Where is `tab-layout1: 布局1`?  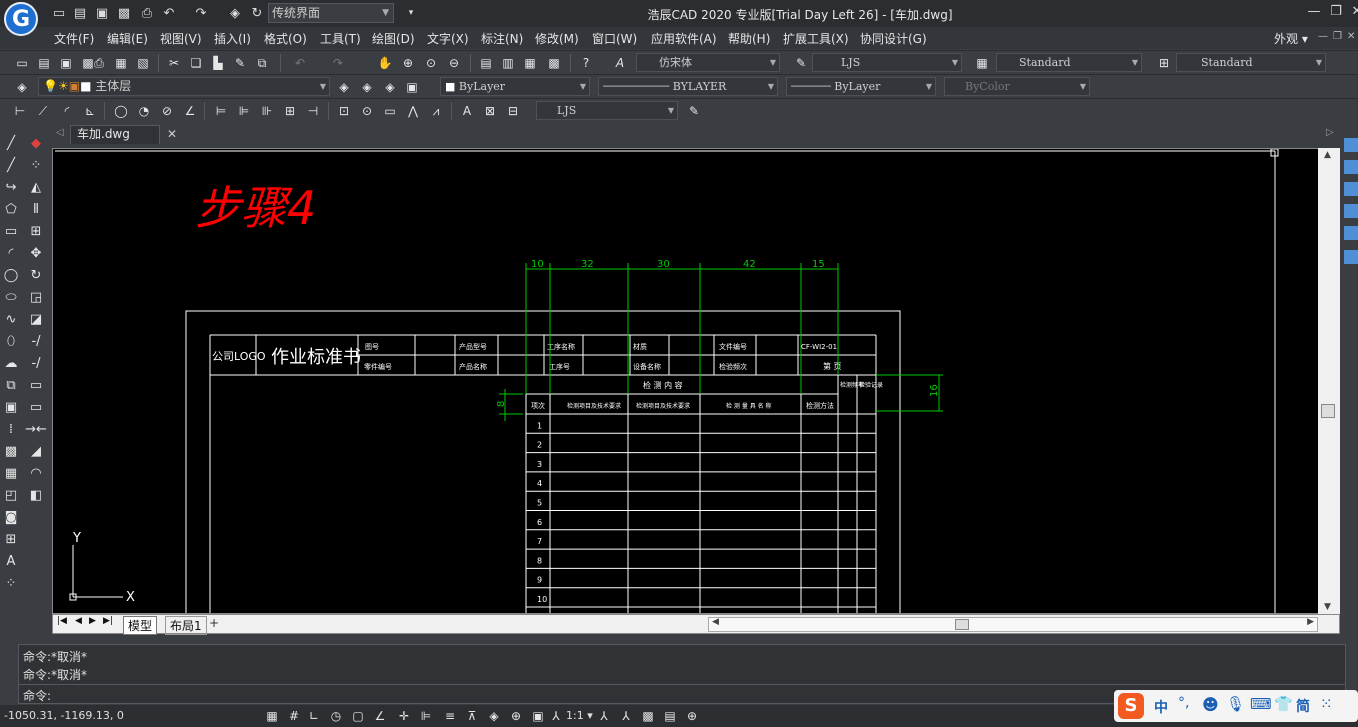 tab-layout1: 布局1 is located at coordinates (186, 625).